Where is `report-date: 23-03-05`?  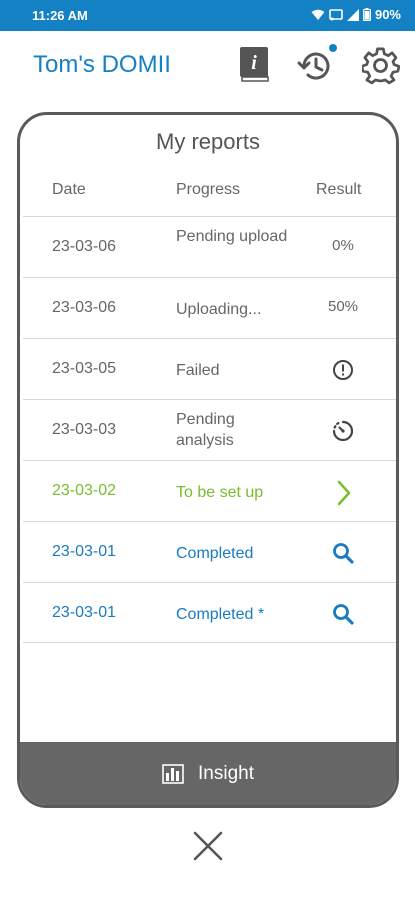
report-date: 23-03-05 is located at coordinates (84, 368).